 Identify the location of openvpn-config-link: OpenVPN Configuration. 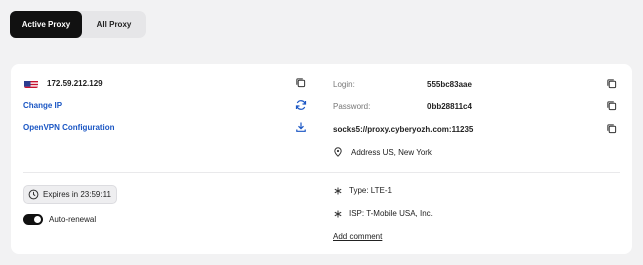
(69, 127).